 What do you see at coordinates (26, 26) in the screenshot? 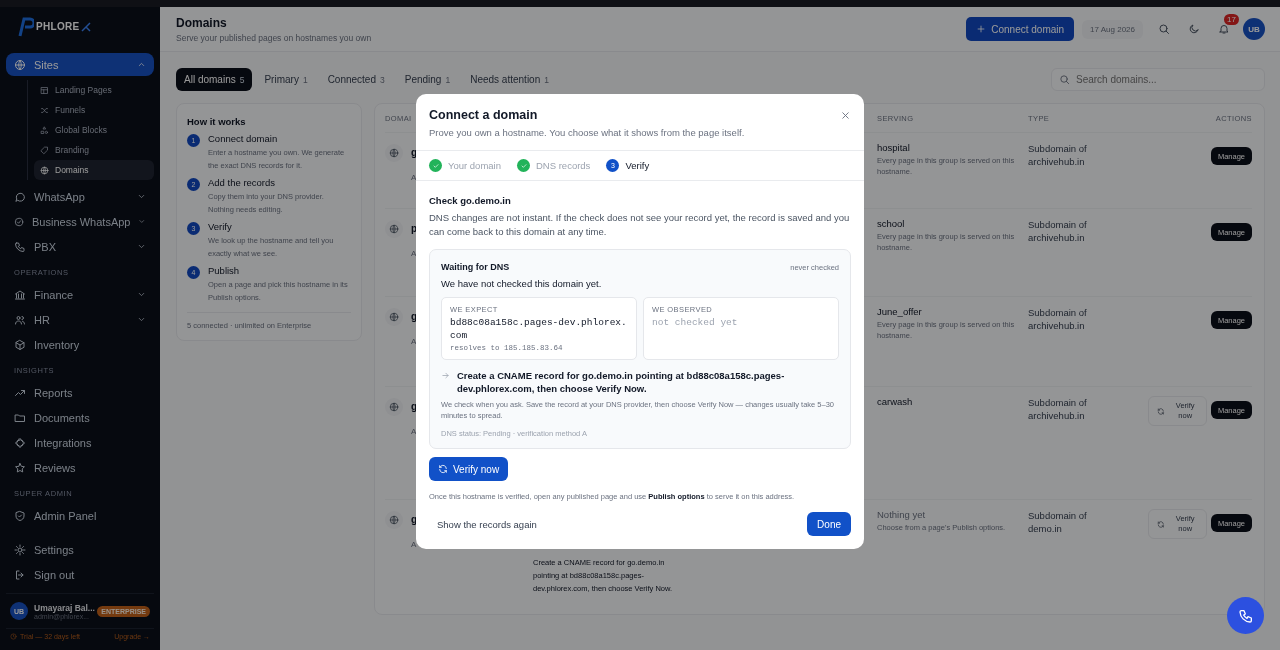
I see `logo-icon` at bounding box center [26, 26].